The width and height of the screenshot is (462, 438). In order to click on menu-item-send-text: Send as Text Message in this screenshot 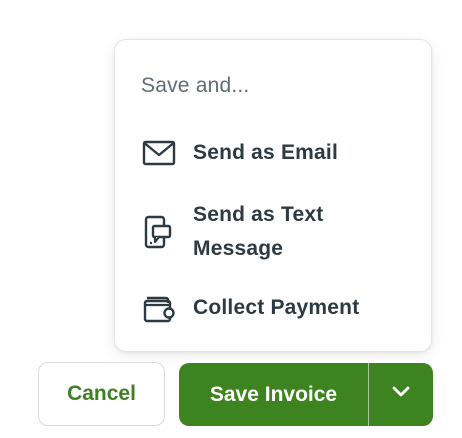, I will do `click(276, 232)`.